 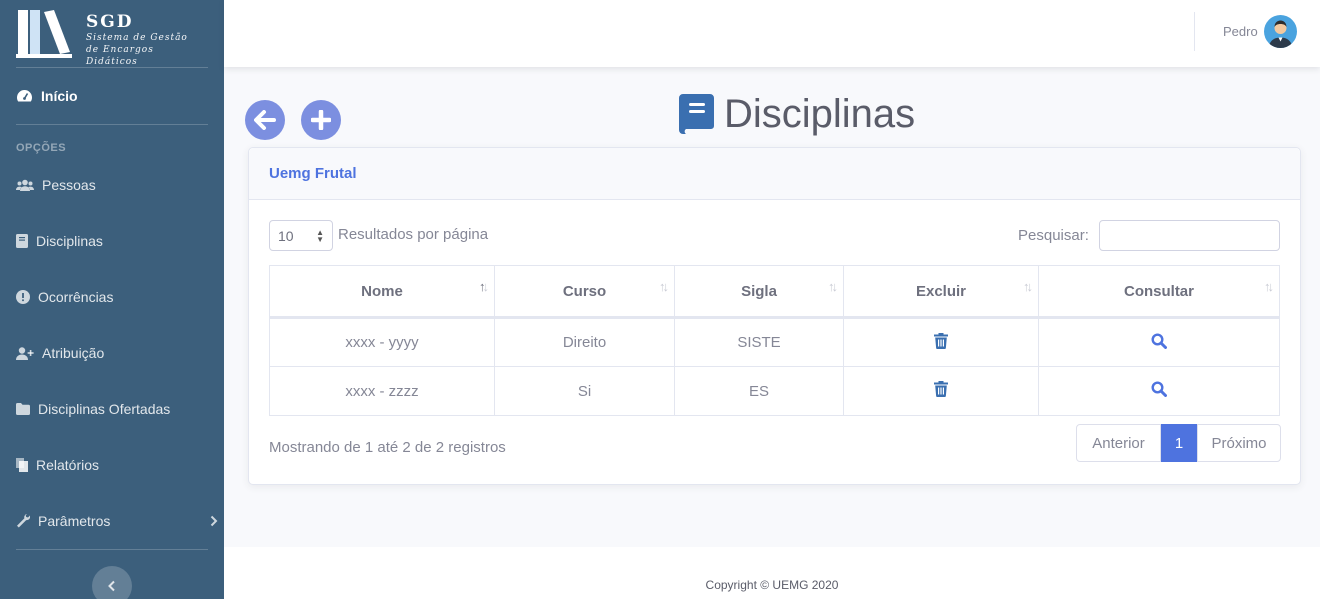 I want to click on sidebar-item-label: Início, so click(x=59, y=96).